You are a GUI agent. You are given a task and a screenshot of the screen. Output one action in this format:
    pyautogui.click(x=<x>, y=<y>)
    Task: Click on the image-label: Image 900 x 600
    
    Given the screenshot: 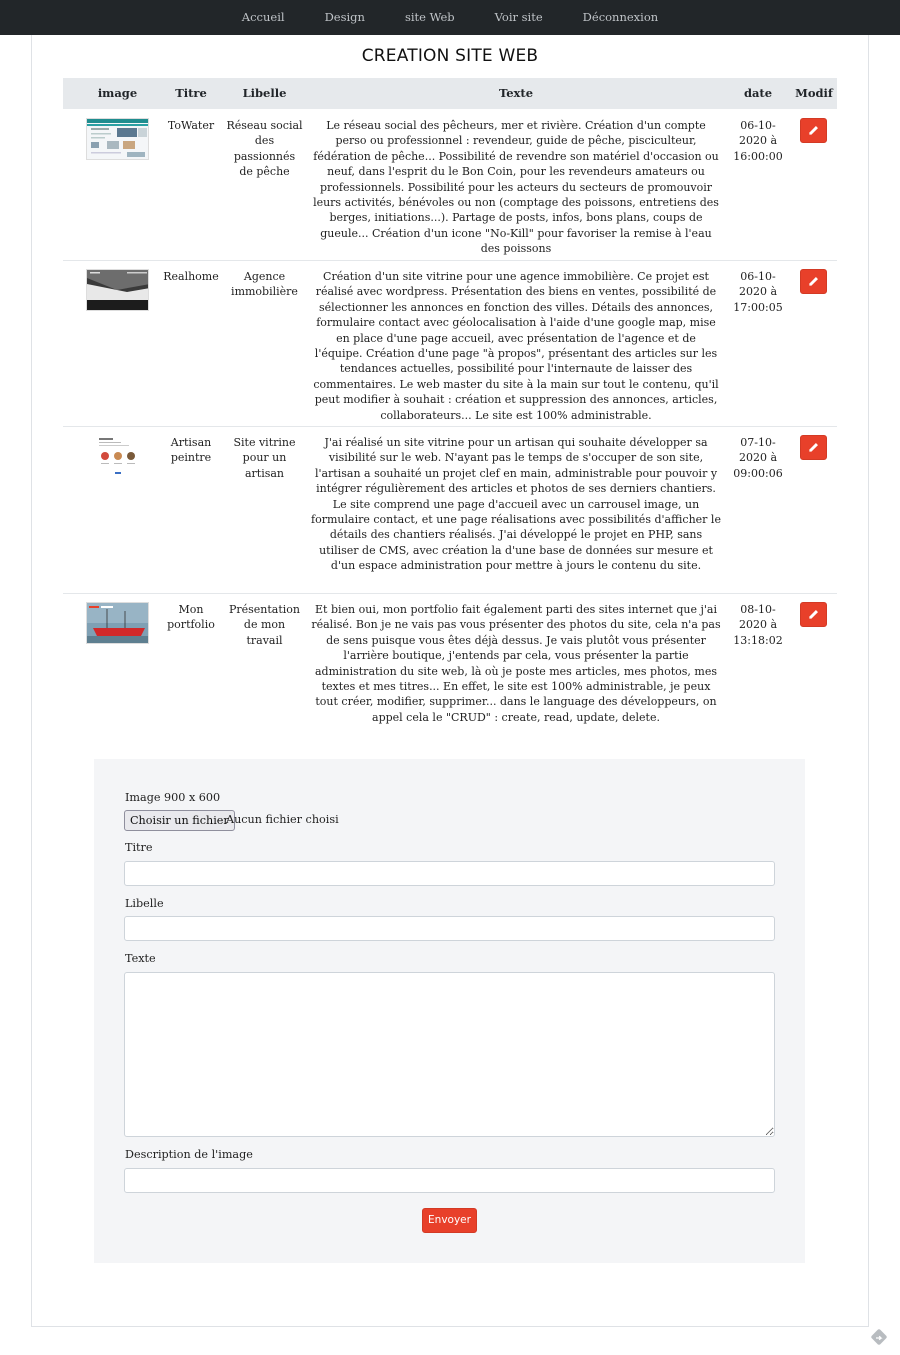 What is the action you would take?
    pyautogui.click(x=173, y=797)
    